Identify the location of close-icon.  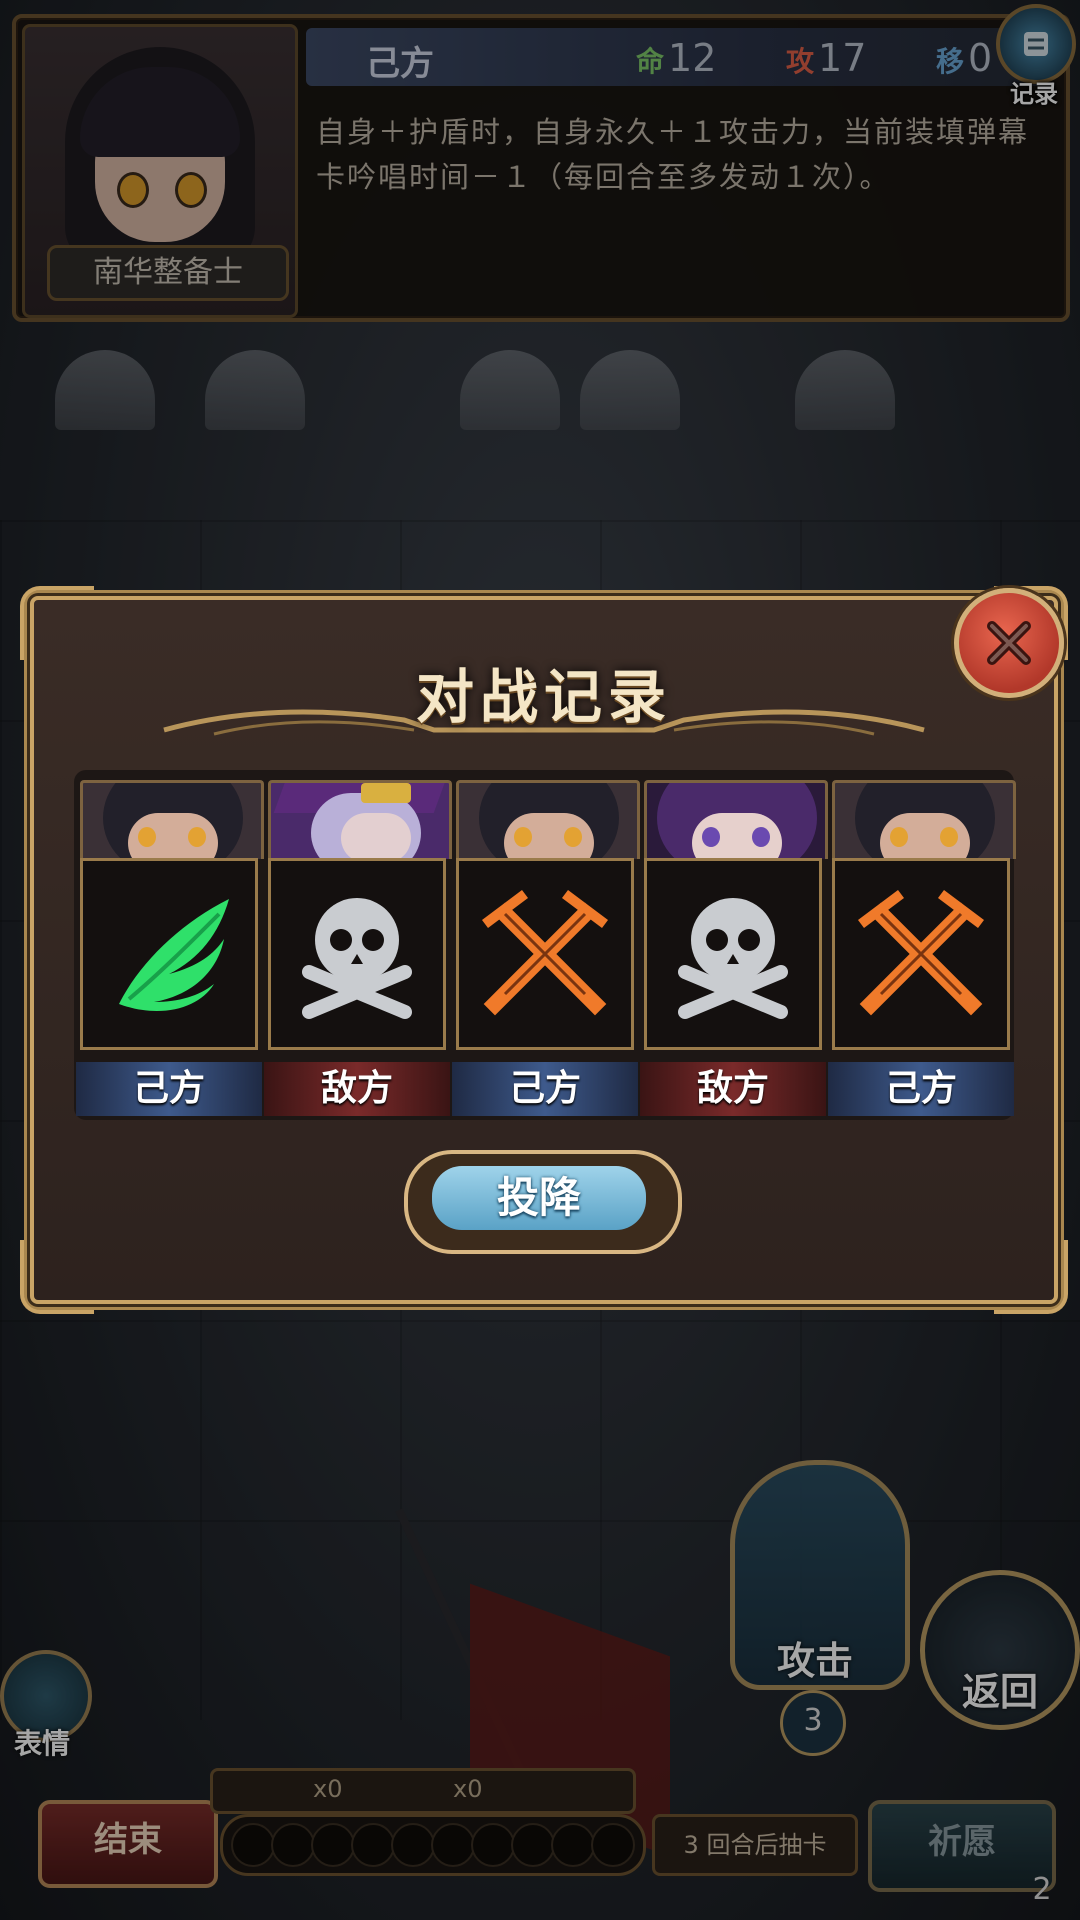
(1009, 643).